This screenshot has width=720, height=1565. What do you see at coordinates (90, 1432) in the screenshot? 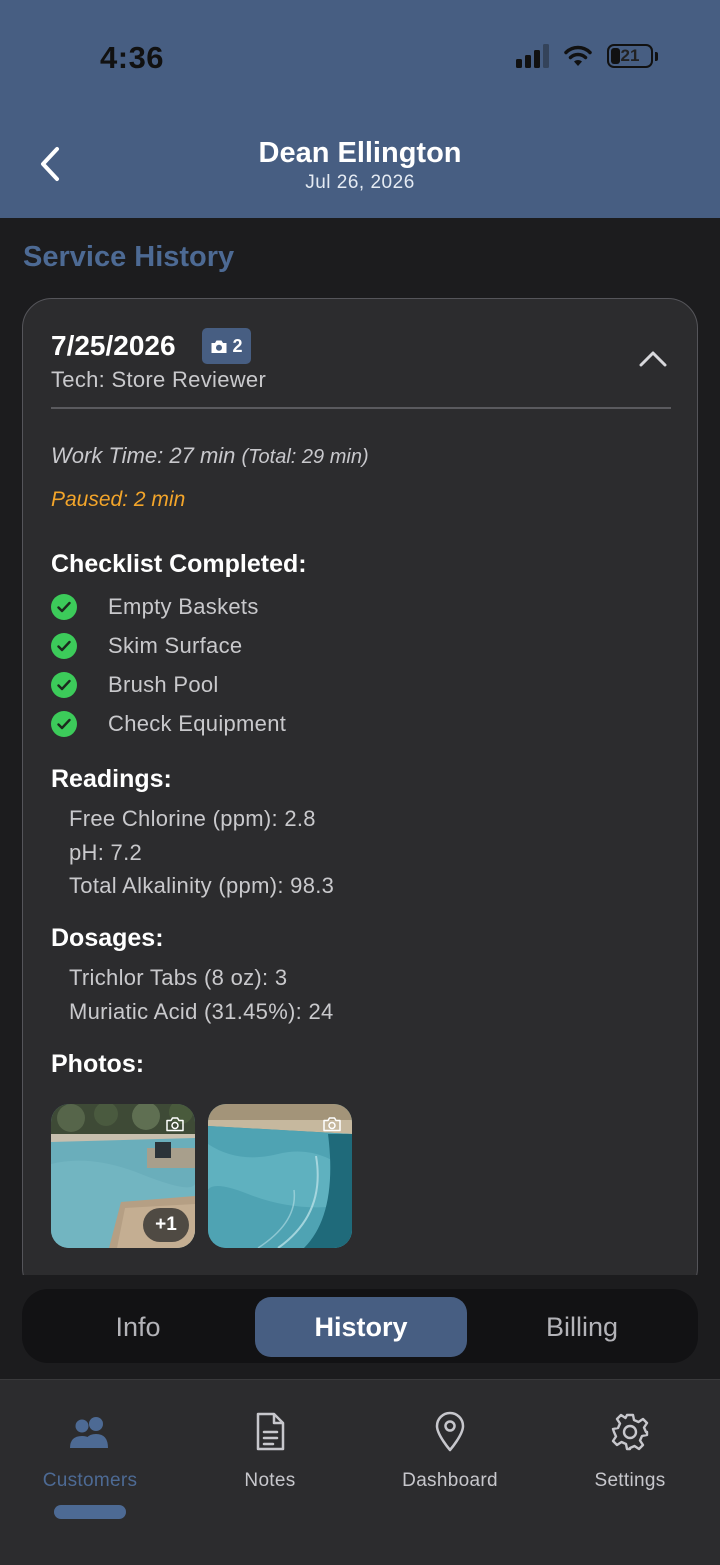
I see `users-icon` at bounding box center [90, 1432].